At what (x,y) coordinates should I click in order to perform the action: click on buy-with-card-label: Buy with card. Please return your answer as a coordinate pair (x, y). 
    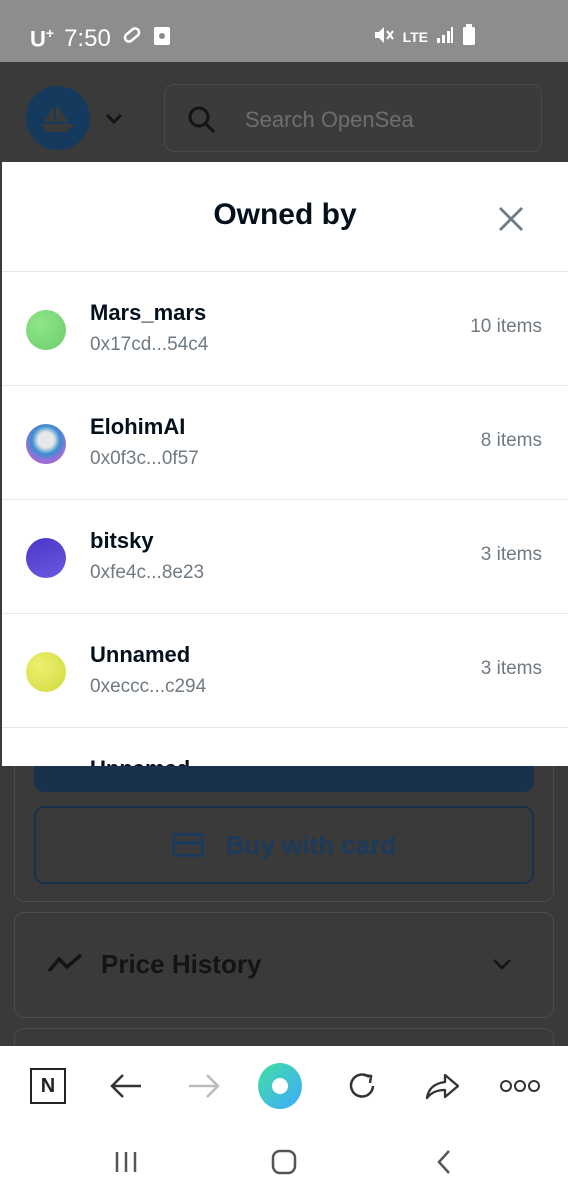
    Looking at the image, I should click on (311, 844).